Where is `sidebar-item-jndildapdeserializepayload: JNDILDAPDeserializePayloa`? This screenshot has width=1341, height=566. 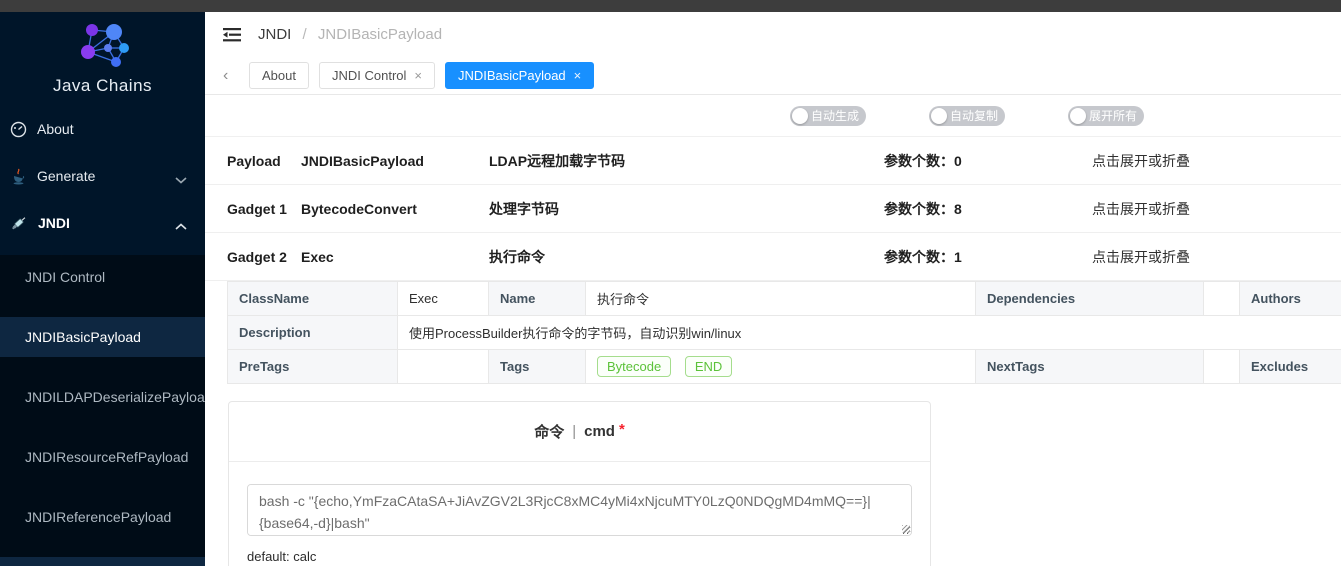
sidebar-item-jndildapdeserializepayload: JNDILDAPDeserializePayloa is located at coordinates (102, 397).